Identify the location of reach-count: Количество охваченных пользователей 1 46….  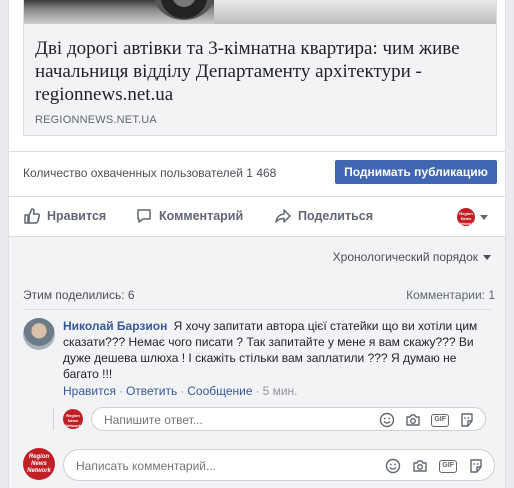
(150, 173).